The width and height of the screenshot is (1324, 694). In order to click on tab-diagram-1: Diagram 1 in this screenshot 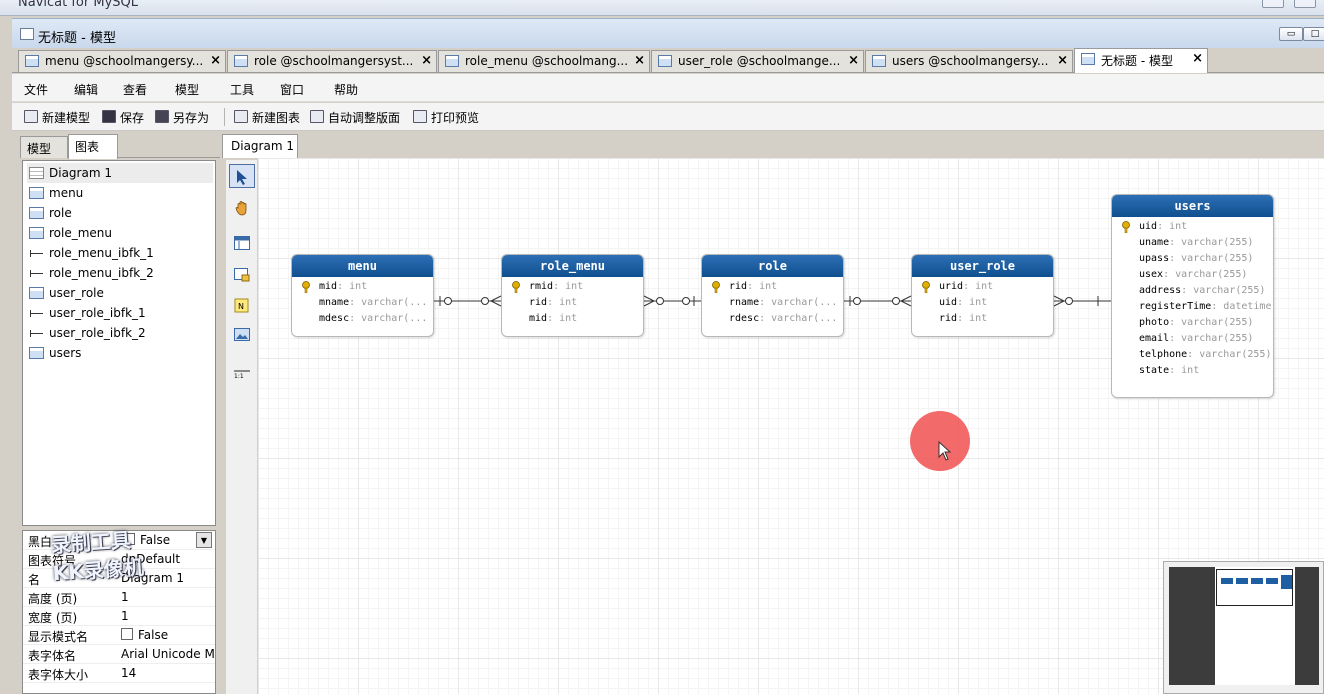, I will do `click(260, 146)`.